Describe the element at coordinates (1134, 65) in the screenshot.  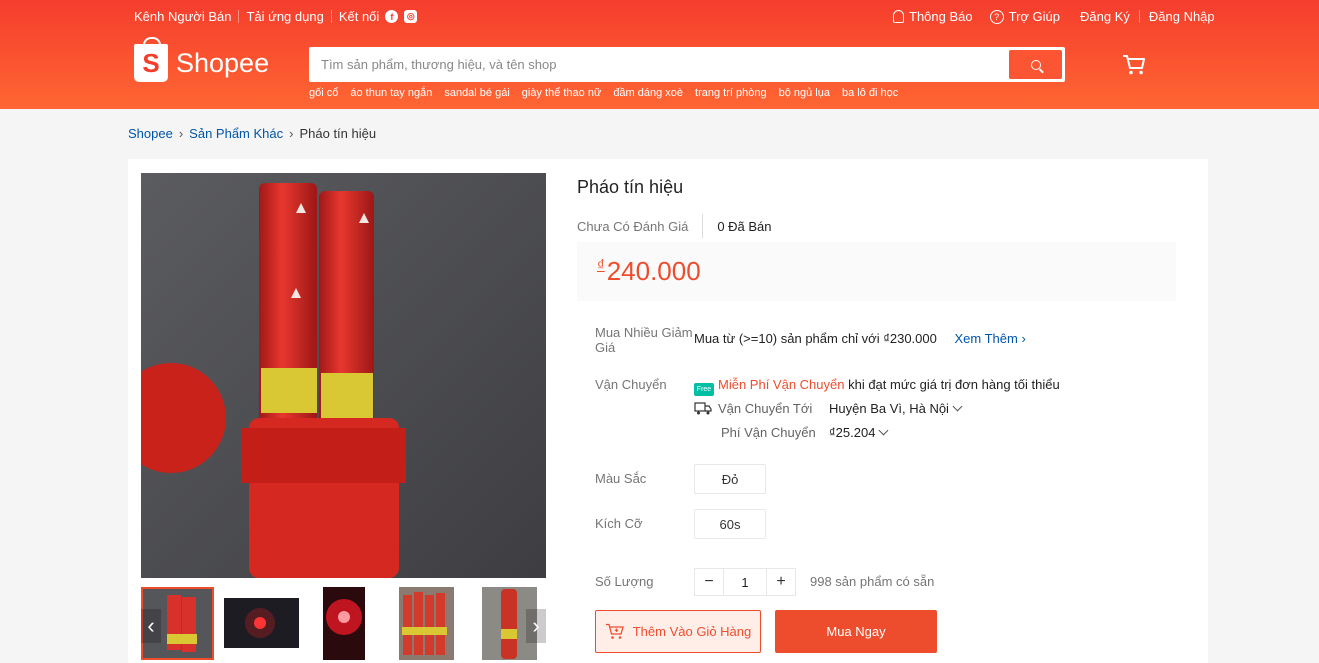
I see `cart-icon` at that location.